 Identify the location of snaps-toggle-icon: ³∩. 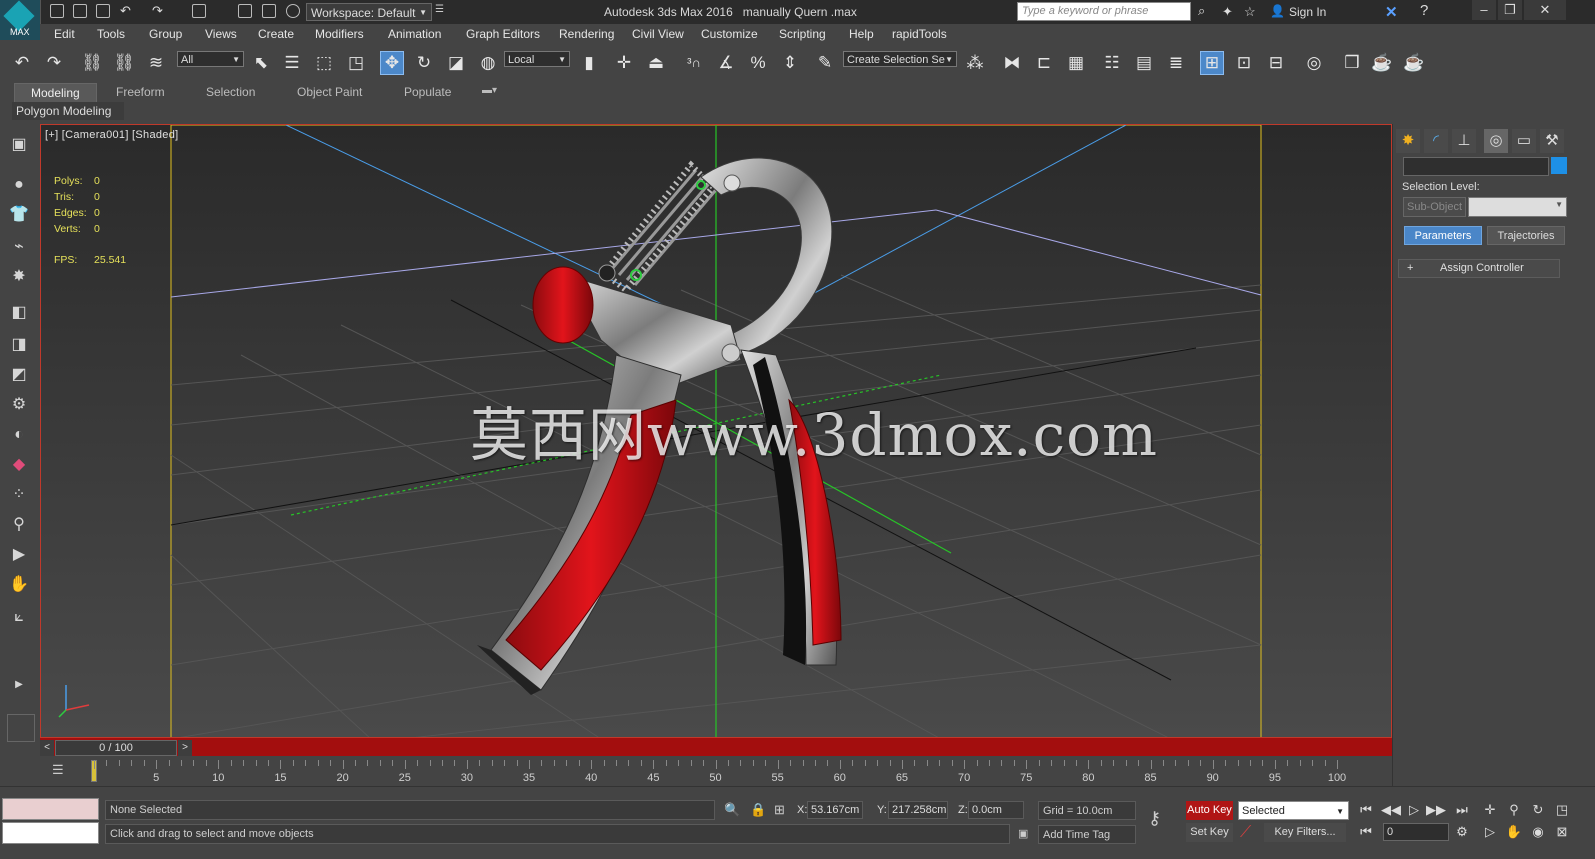
(694, 63).